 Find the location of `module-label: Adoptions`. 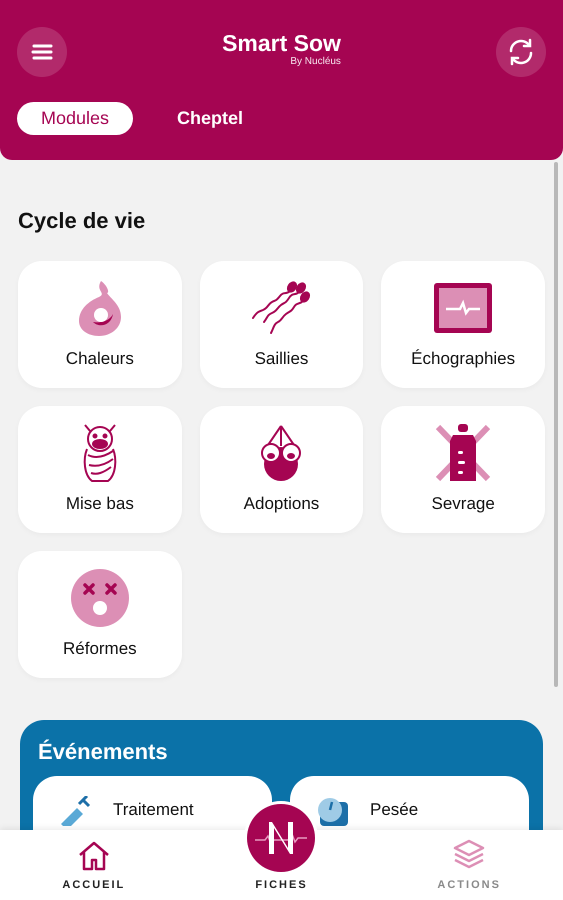

module-label: Adoptions is located at coordinates (282, 504).